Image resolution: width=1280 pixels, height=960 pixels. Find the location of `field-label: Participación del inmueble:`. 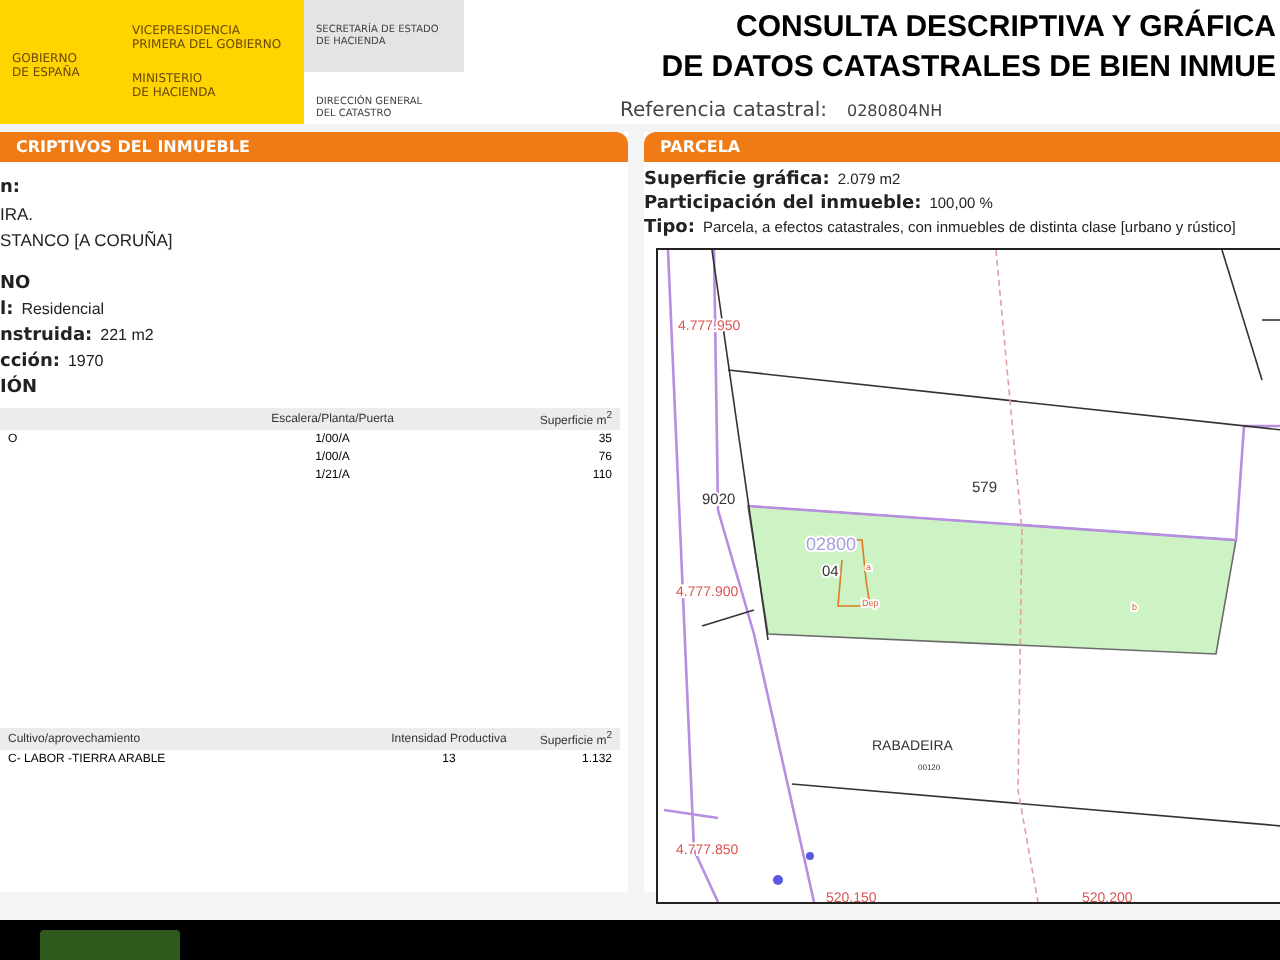

field-label: Participación del inmueble: is located at coordinates (783, 204).